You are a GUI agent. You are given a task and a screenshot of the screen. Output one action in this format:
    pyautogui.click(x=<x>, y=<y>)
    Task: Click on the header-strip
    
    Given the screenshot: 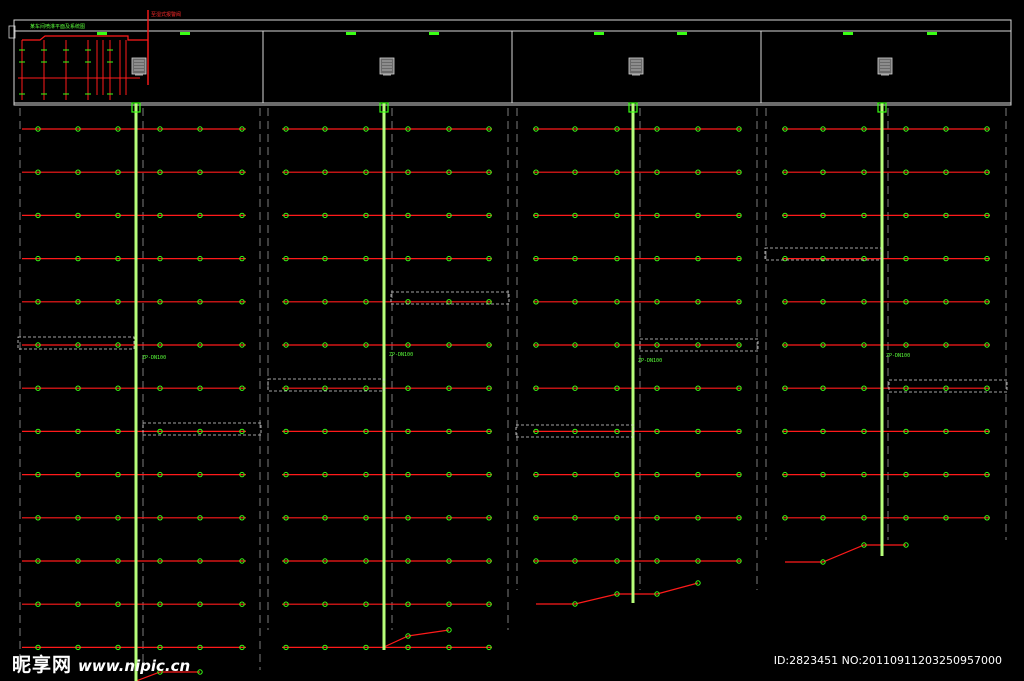 What is the action you would take?
    pyautogui.click(x=517, y=67)
    